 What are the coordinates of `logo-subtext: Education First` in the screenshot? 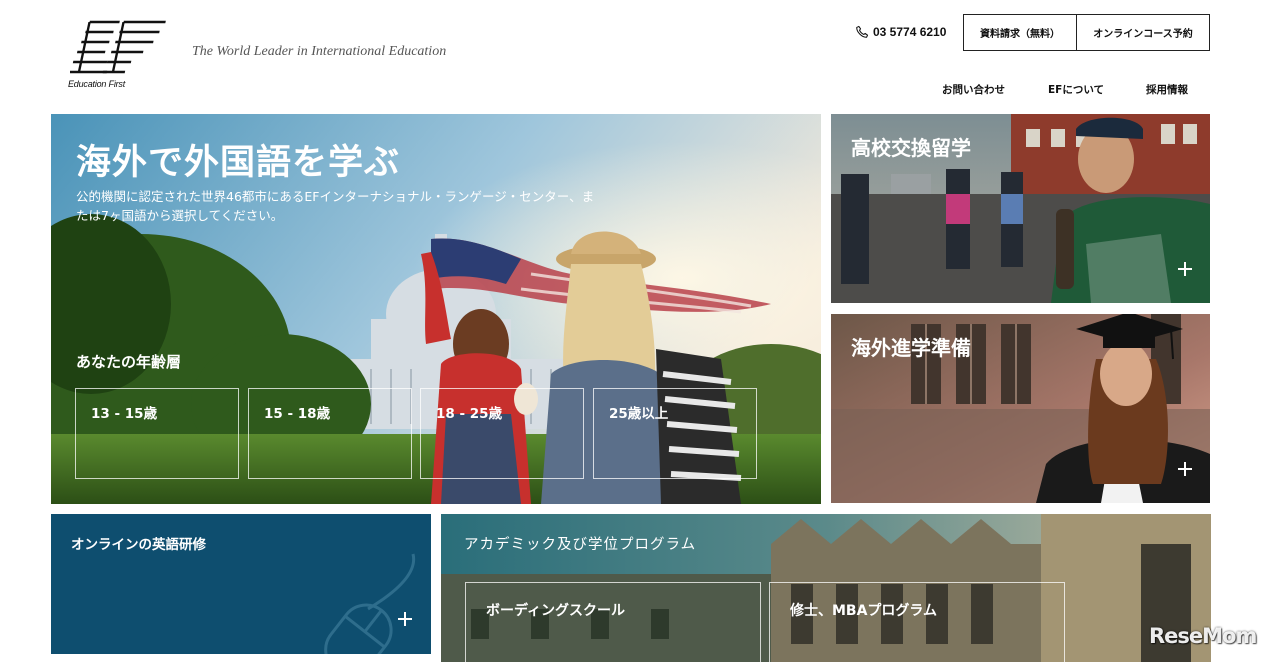 It's located at (97, 84).